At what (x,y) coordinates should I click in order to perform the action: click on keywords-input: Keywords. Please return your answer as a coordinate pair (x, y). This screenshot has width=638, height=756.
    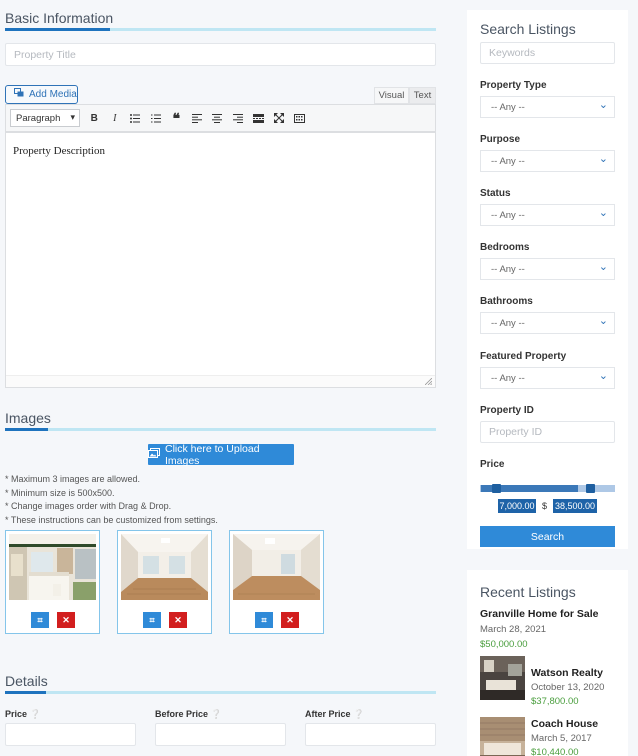
    Looking at the image, I should click on (547, 53).